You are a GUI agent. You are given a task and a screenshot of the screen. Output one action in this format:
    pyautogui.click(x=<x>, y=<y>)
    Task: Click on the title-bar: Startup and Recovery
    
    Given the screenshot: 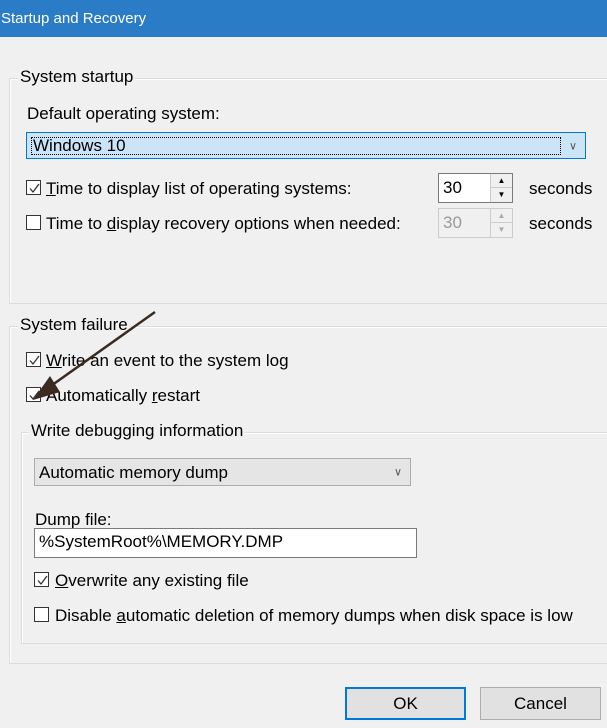 What is the action you would take?
    pyautogui.click(x=303, y=18)
    